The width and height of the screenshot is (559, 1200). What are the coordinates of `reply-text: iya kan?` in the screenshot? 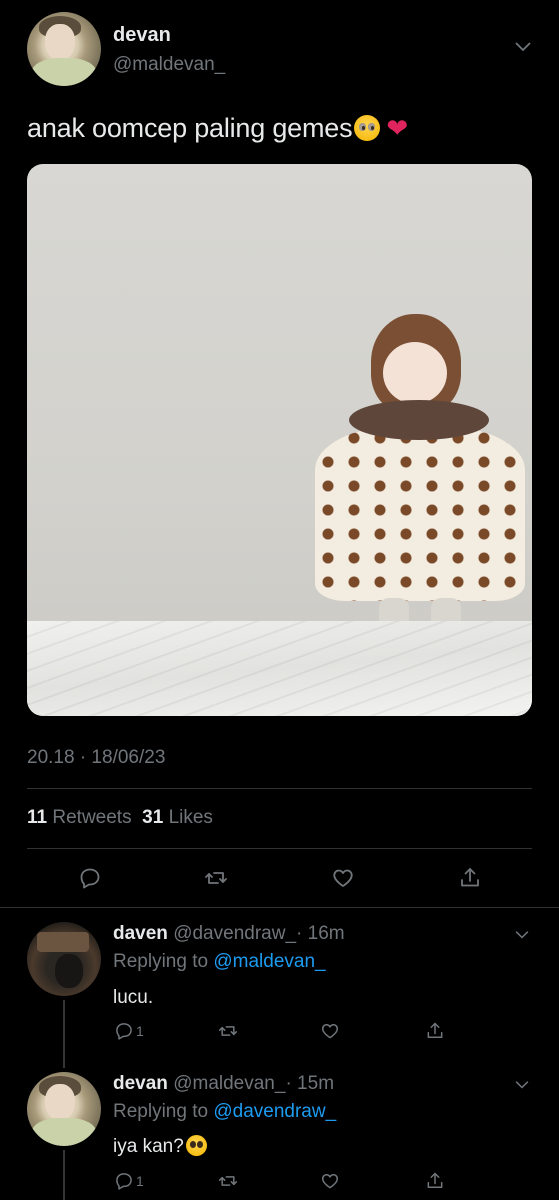 It's located at (148, 1146).